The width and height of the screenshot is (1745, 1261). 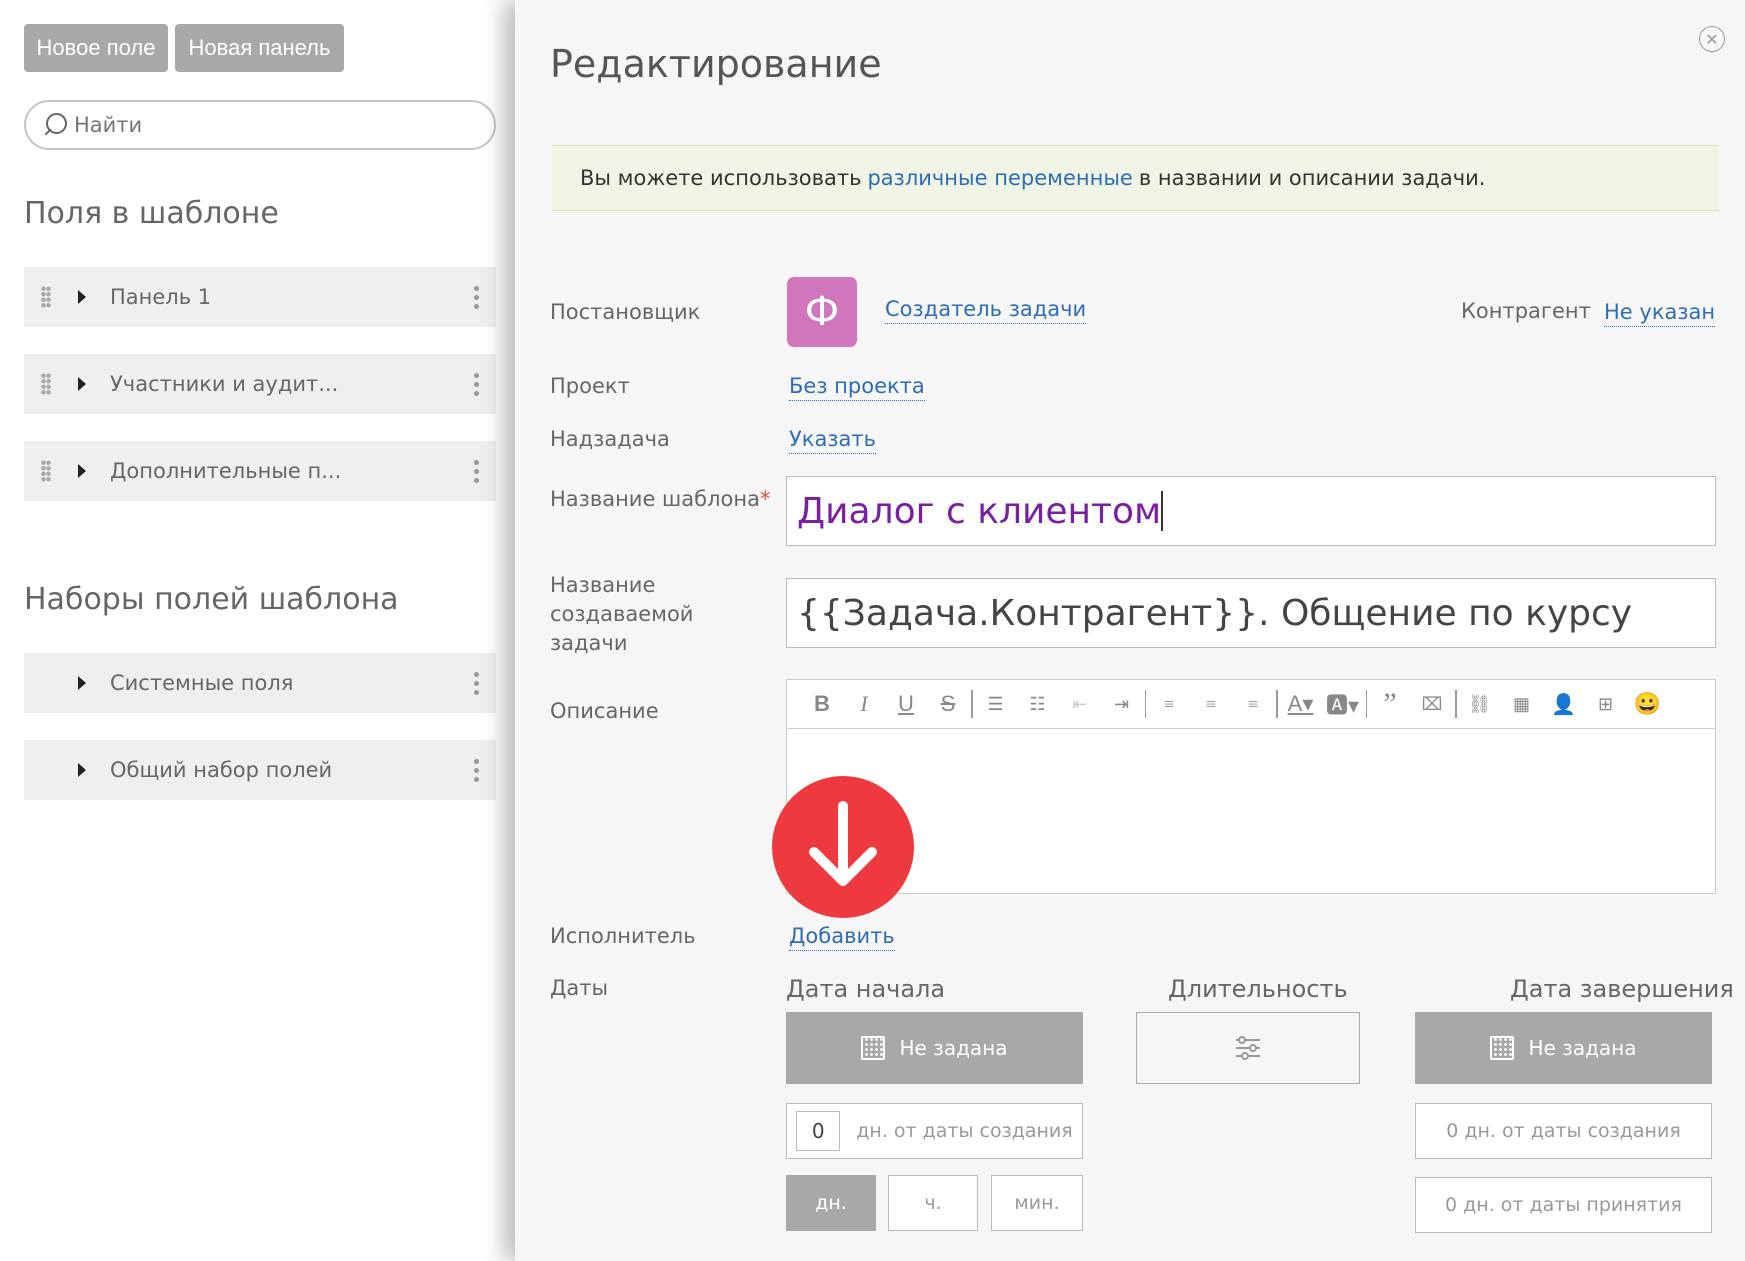 I want to click on project-link: Без проекта, so click(x=857, y=386).